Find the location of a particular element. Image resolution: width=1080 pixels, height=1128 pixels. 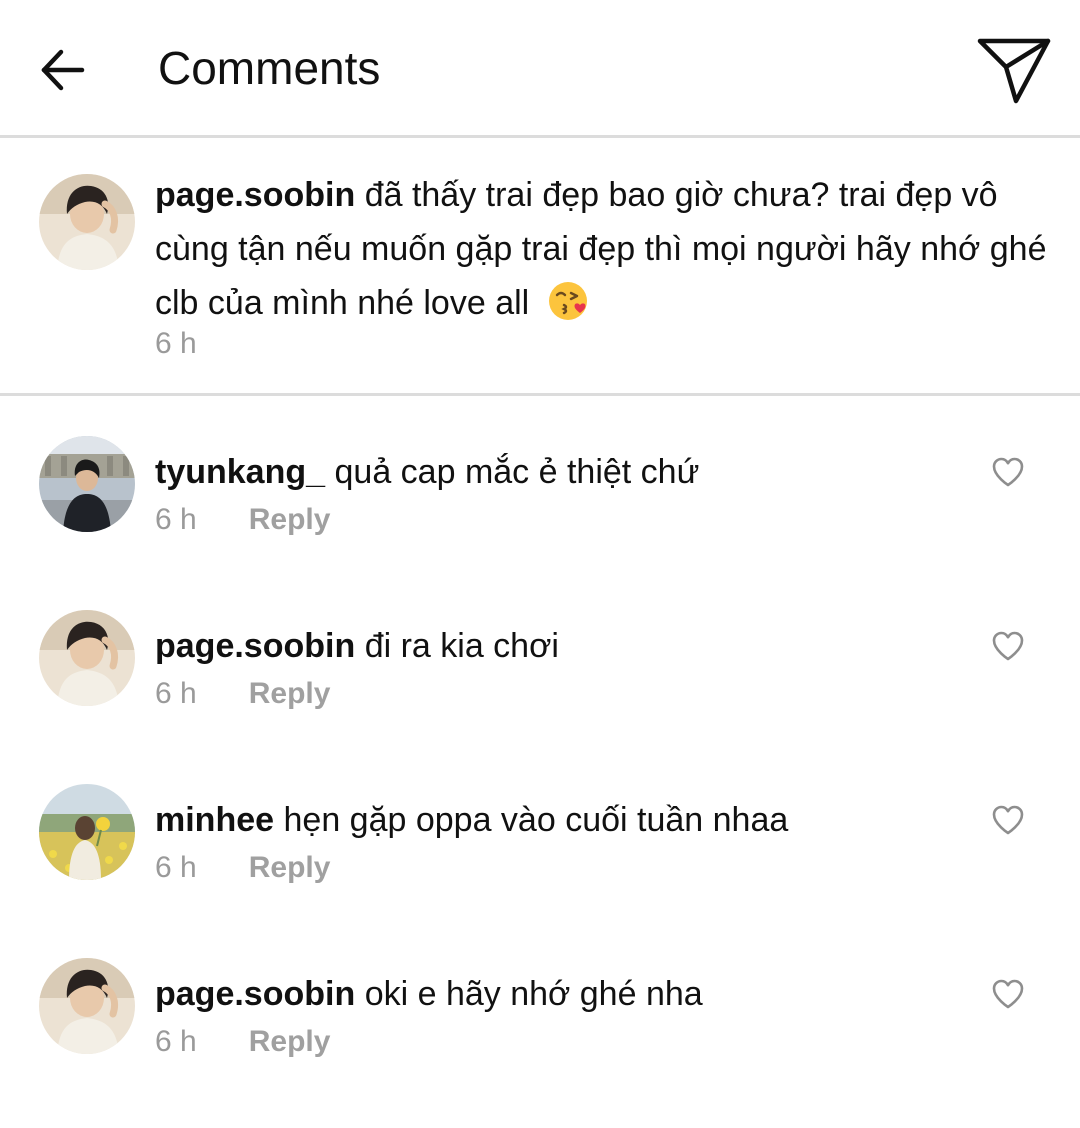

comment-text: minhee hẹn gặp oppa vào cuối tuần nhaa is located at coordinates (565, 820).